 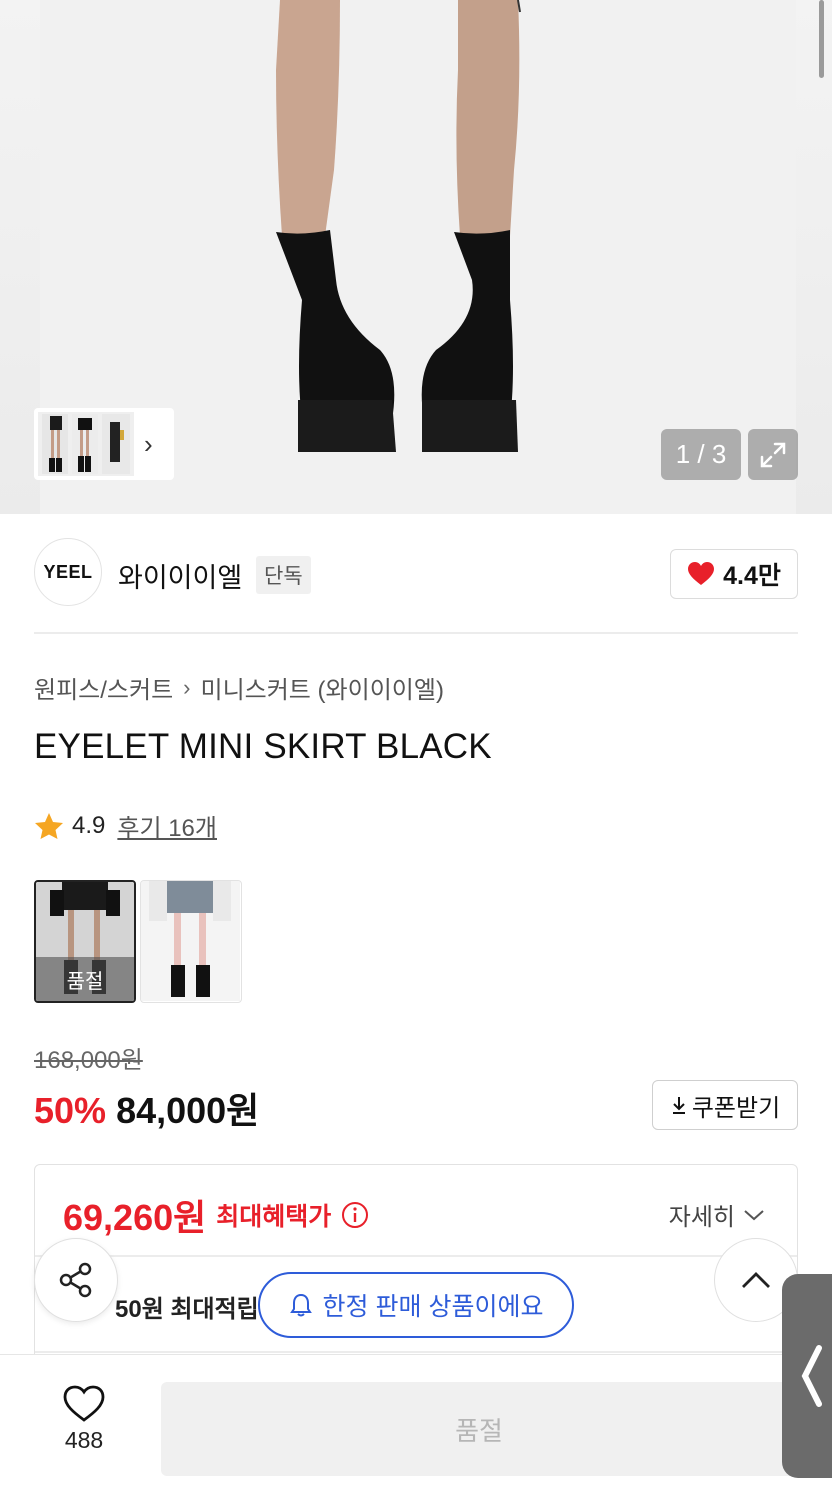 I want to click on bell-icon, so click(x=300, y=1305).